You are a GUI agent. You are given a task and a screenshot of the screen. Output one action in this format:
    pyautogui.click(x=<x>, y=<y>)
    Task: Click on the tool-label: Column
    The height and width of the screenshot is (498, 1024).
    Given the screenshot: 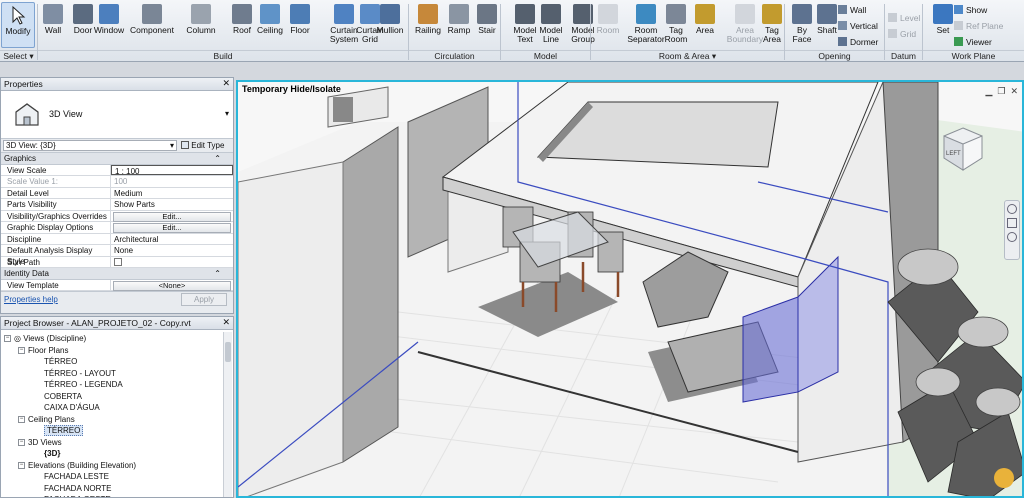 What is the action you would take?
    pyautogui.click(x=201, y=30)
    